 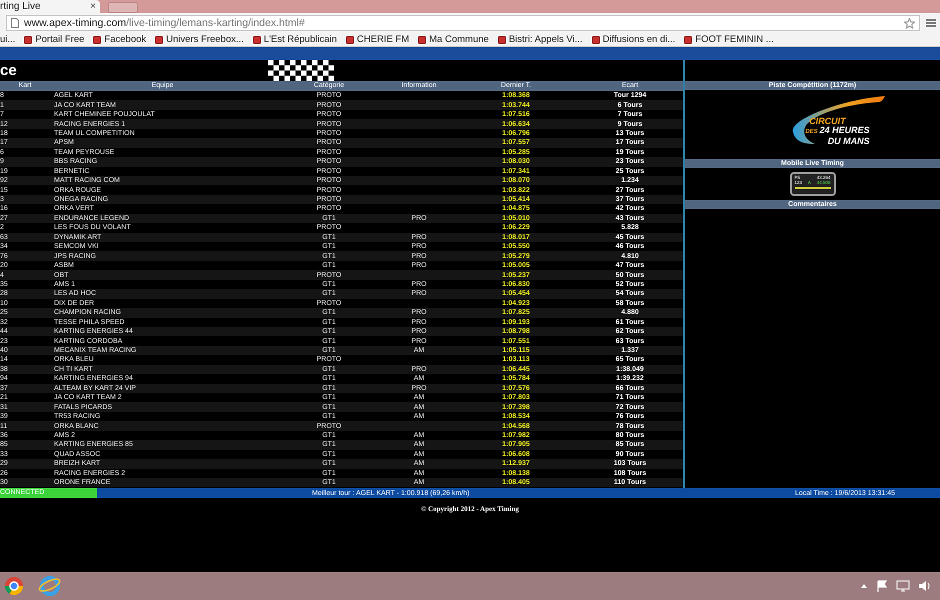 I want to click on url-text: www.apex-timing.com/live-timing/lemans-karting/index.html#, so click(x=165, y=23).